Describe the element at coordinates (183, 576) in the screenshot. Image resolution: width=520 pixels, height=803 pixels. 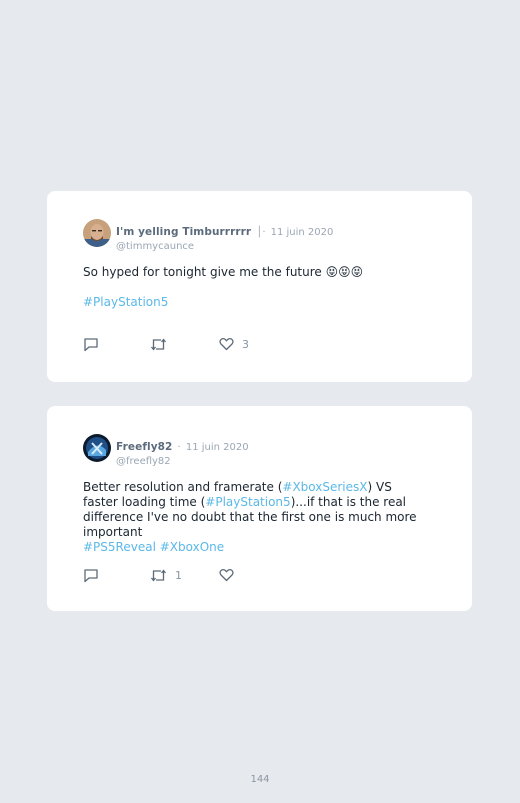
I see `tweet-actions: 1` at that location.